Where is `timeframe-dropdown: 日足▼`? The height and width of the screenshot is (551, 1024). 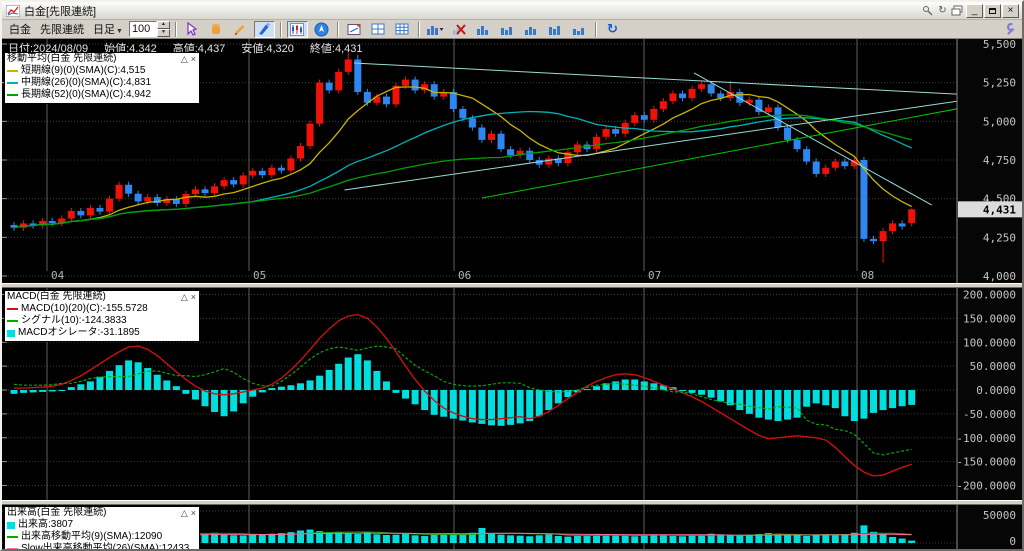
timeframe-dropdown: 日足▼ is located at coordinates (108, 29).